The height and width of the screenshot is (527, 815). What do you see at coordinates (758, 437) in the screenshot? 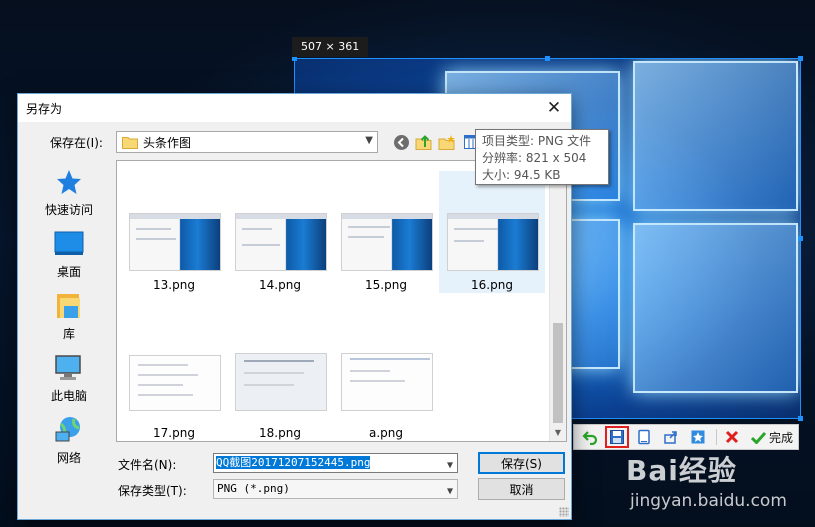
I see `check-icon` at bounding box center [758, 437].